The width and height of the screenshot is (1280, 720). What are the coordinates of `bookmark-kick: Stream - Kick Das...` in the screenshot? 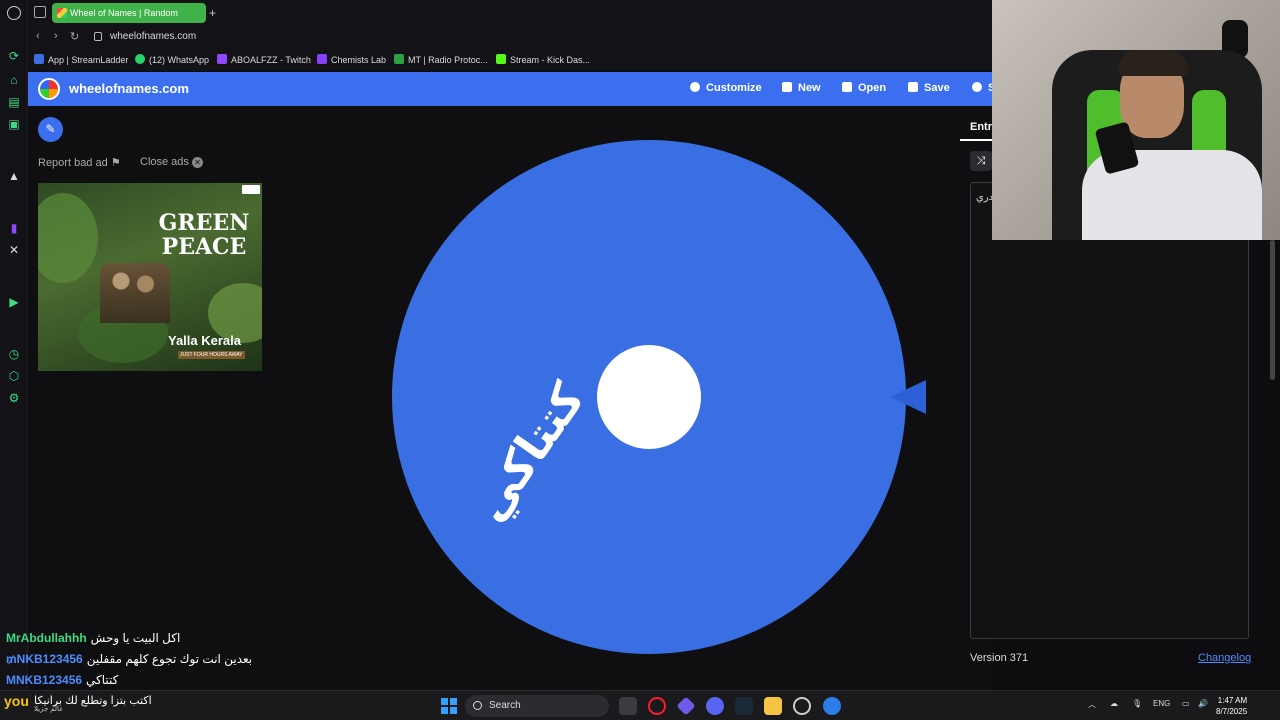 It's located at (543, 59).